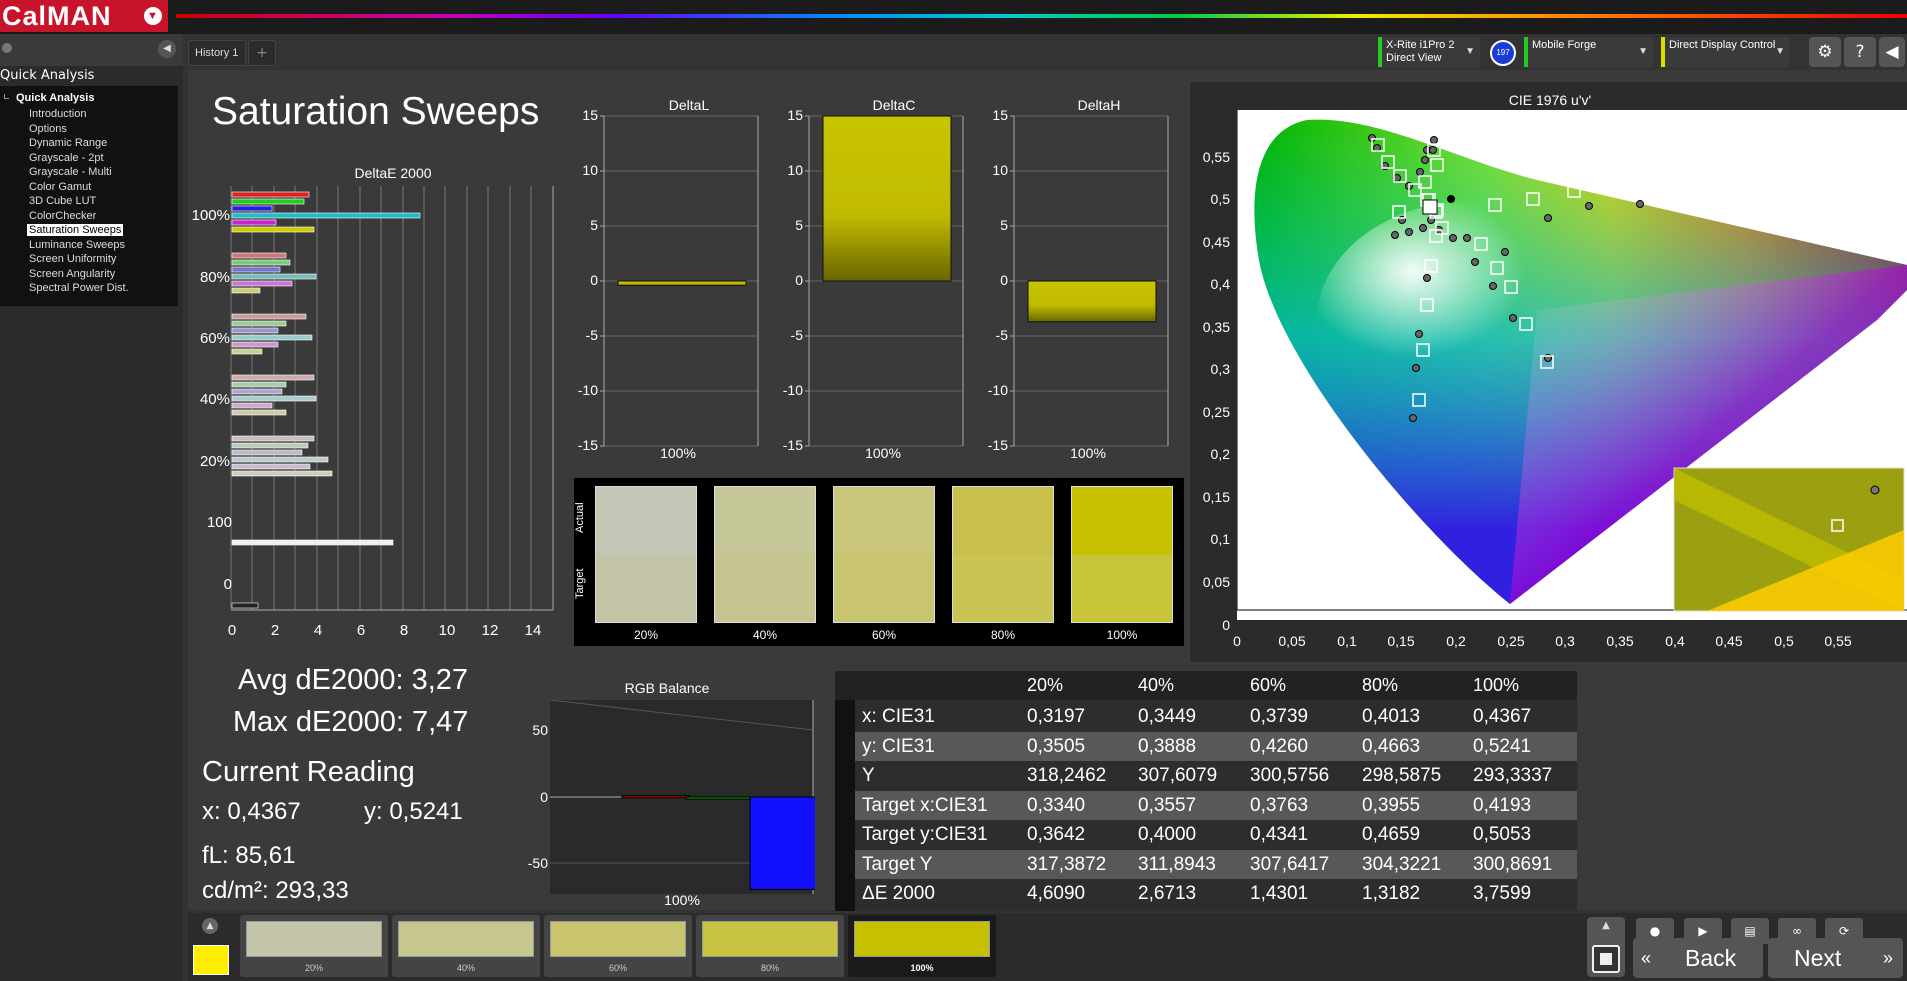  What do you see at coordinates (1420, 45) in the screenshot?
I see `meter-name: X-Rite i1Pro 2` at bounding box center [1420, 45].